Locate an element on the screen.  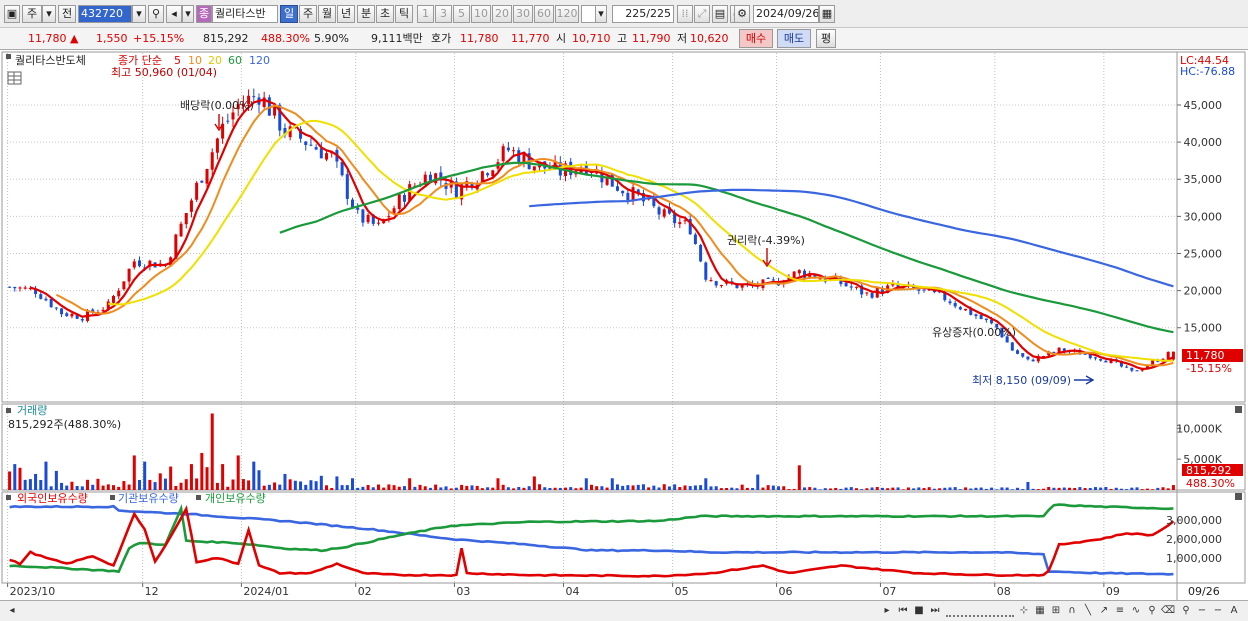
price-axis-label: 30,000 is located at coordinates (1203, 216).